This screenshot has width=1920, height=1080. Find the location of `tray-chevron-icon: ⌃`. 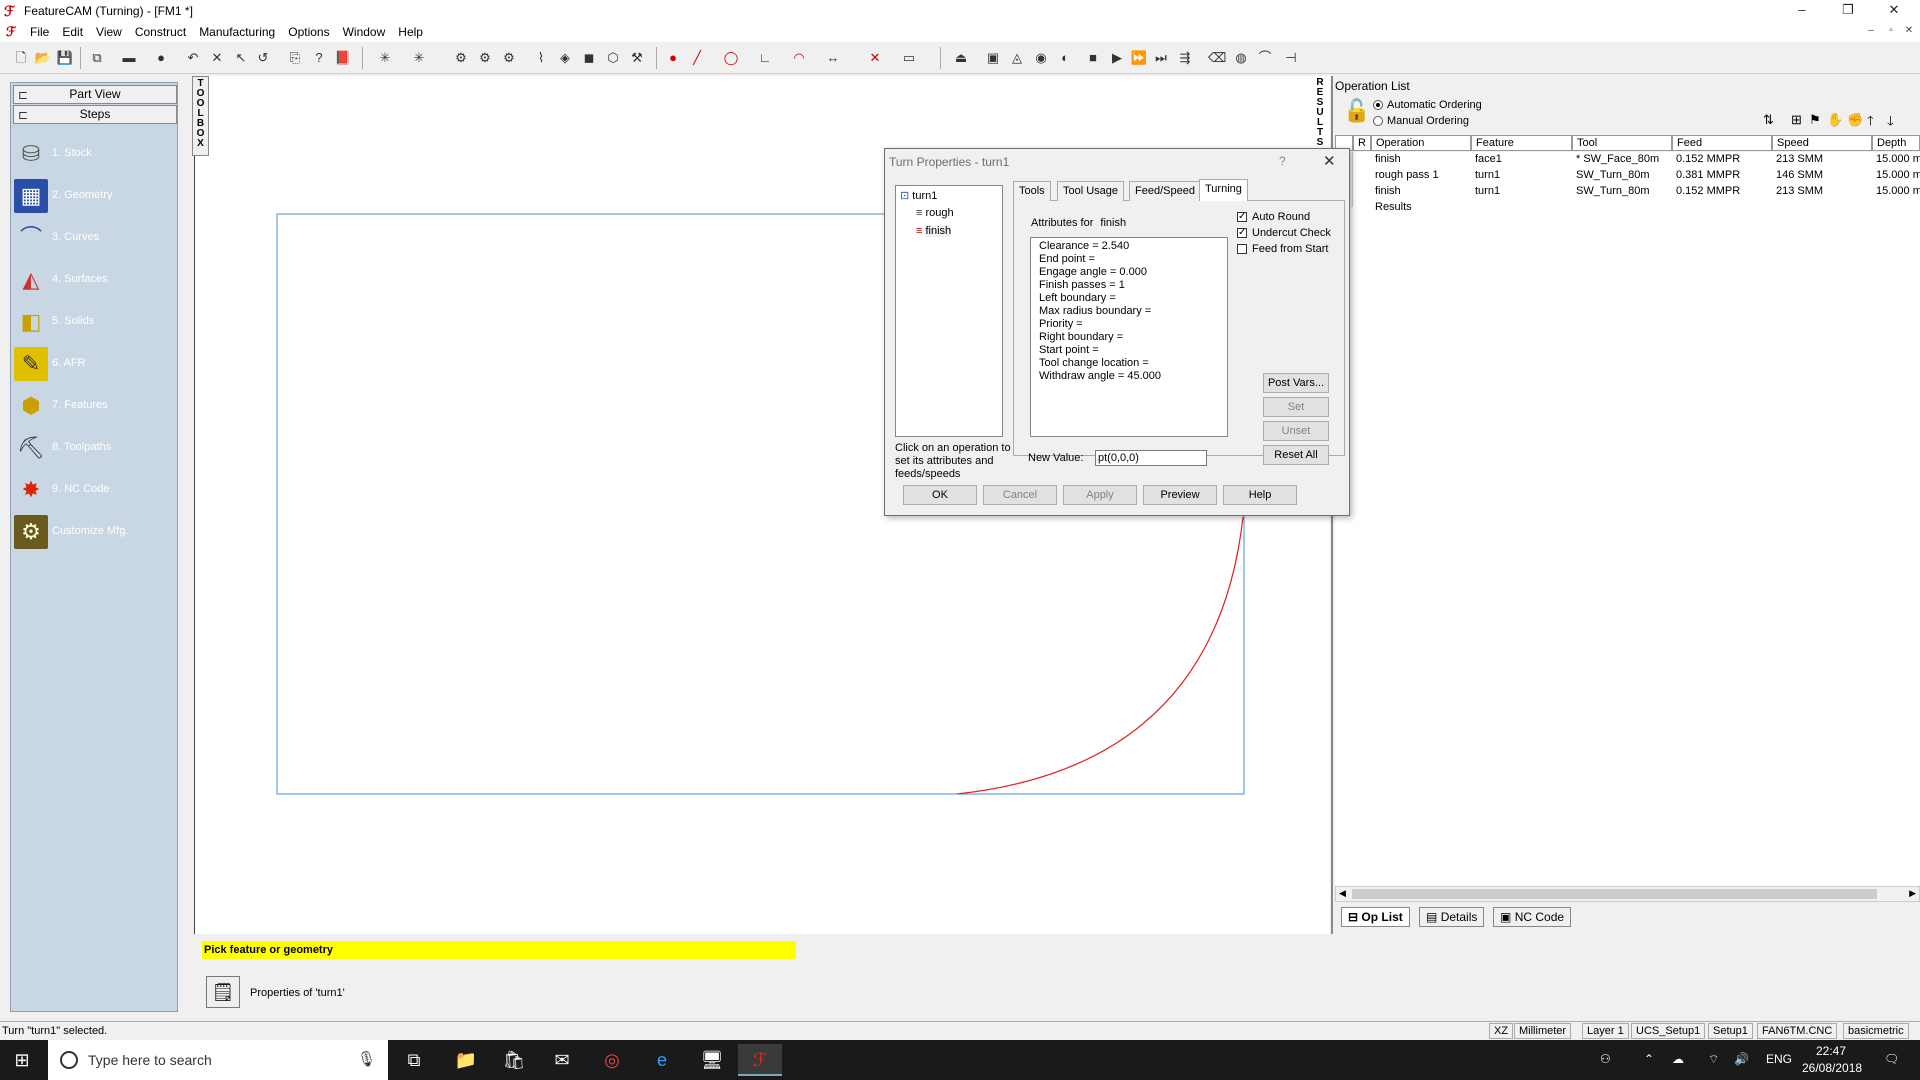

tray-chevron-icon: ⌃ is located at coordinates (1649, 1059).